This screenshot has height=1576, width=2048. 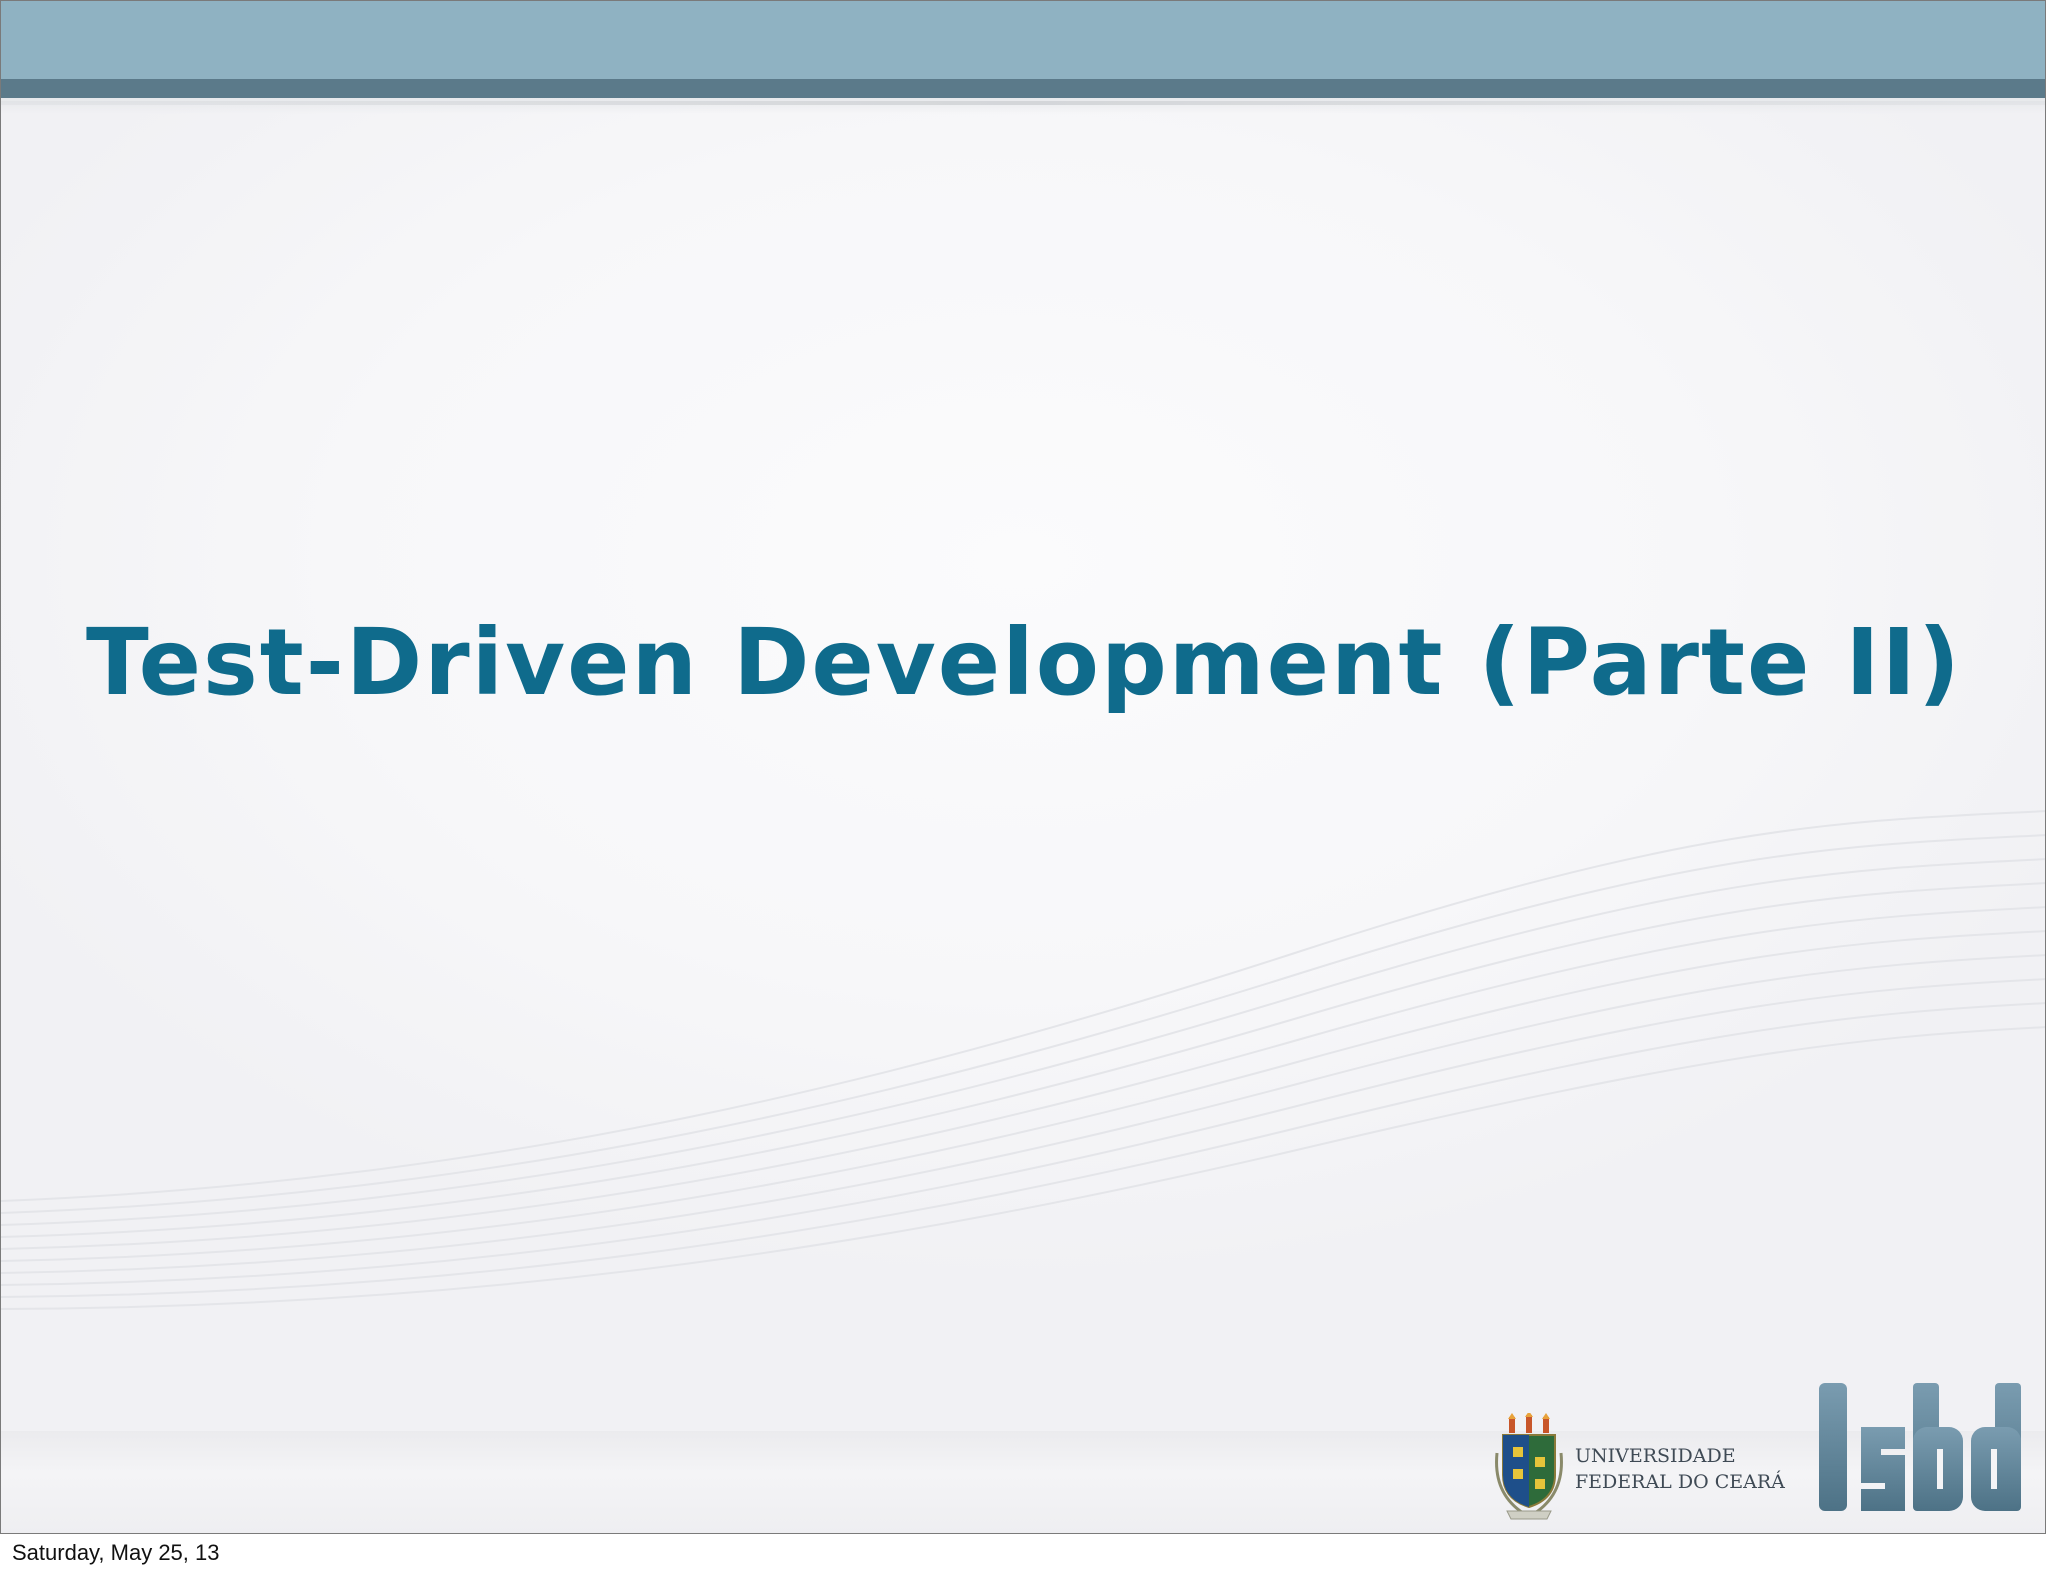 I want to click on footer-date: Saturday, May 25, 13, so click(x=116, y=1552).